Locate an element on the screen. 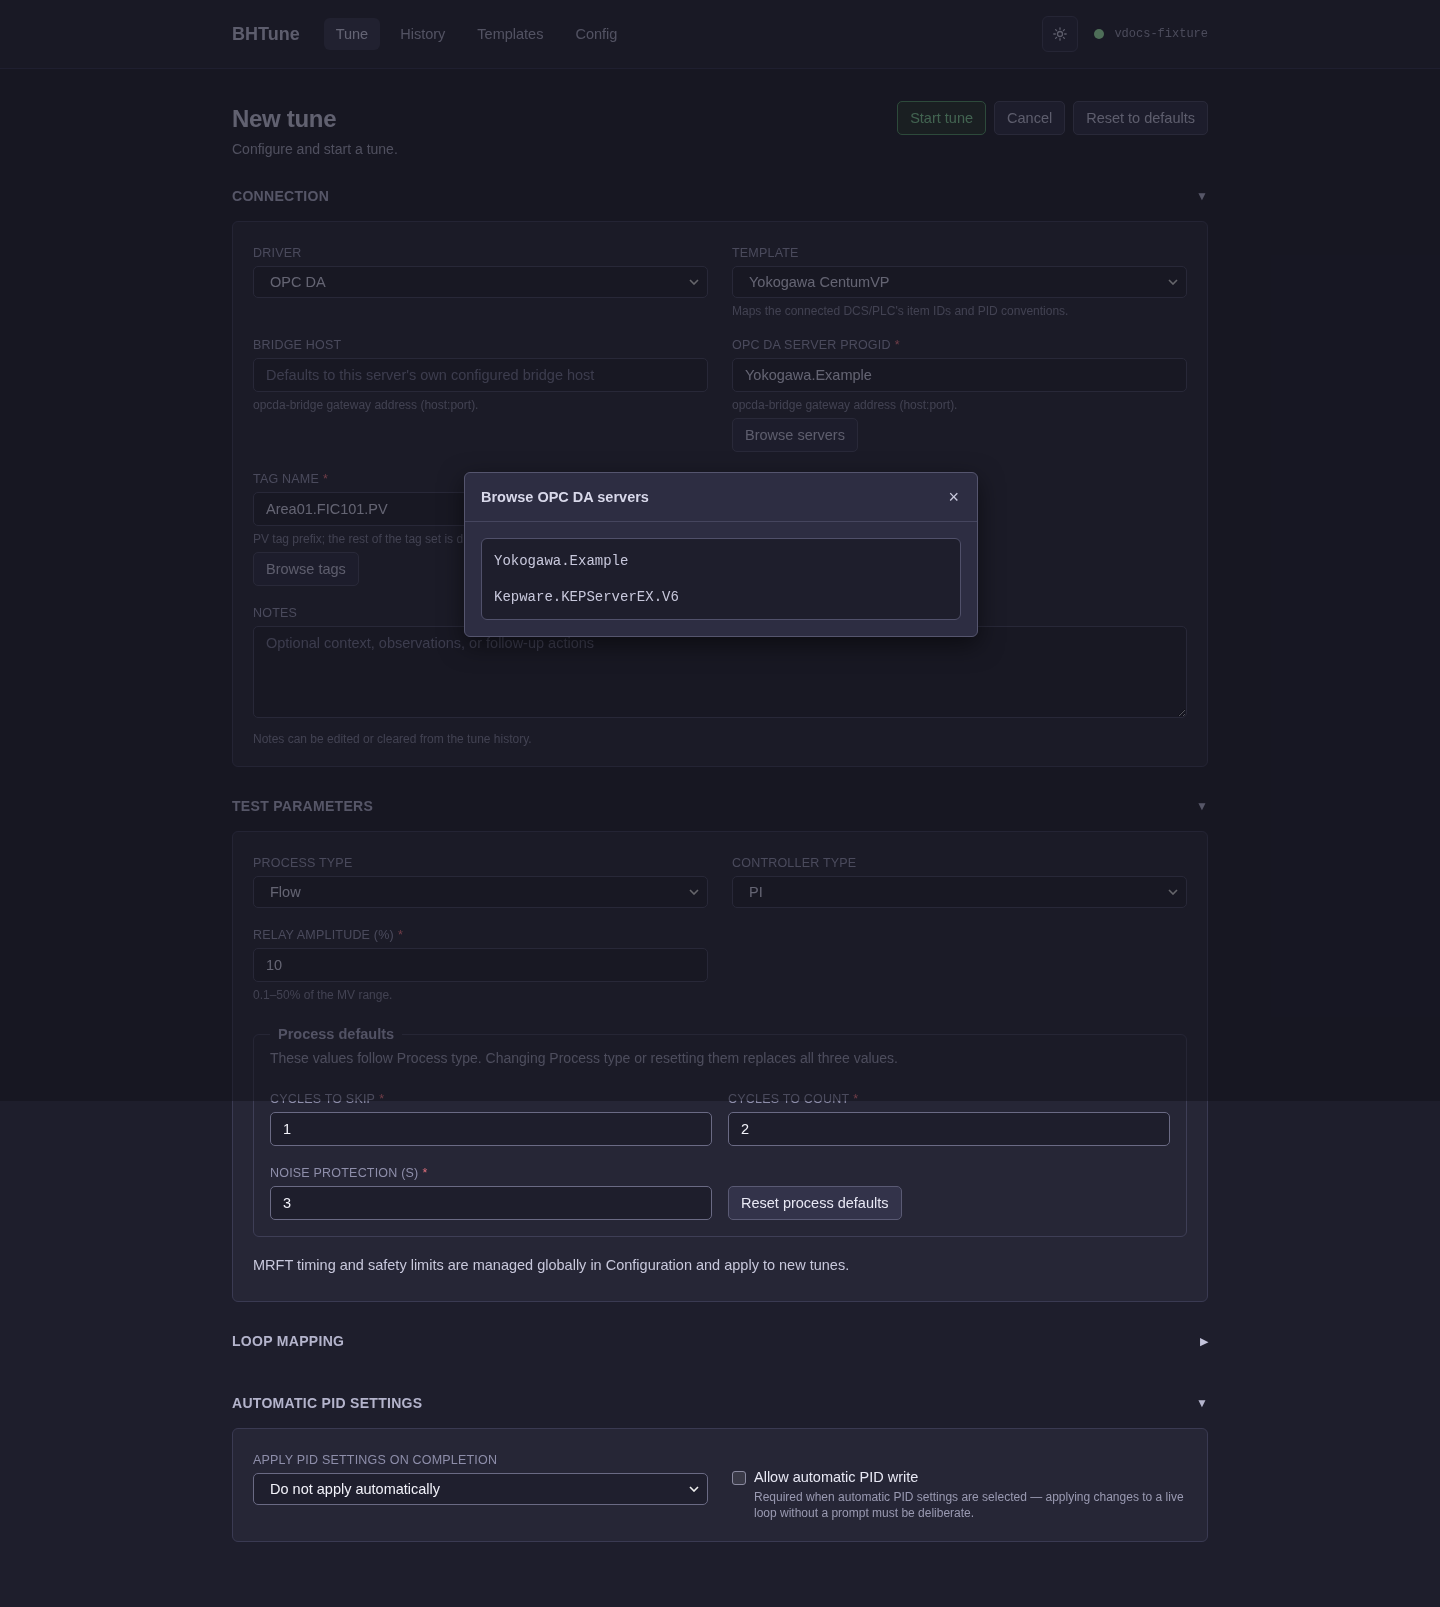  field-label: CYCLES TO COUNT is located at coordinates (789, 1099).